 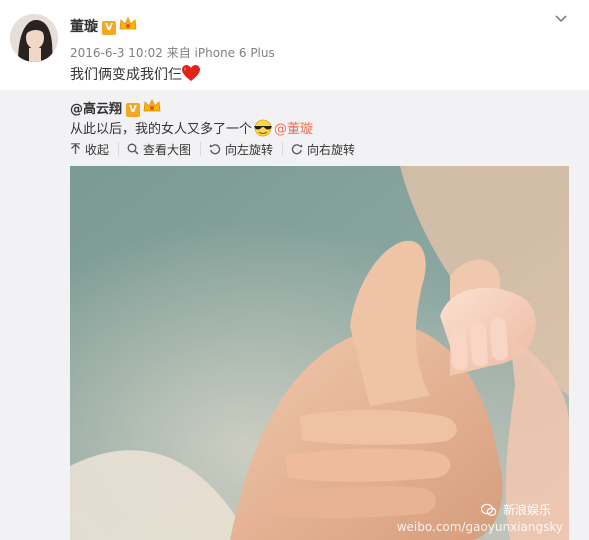 I want to click on rotate-right-button: 向右旋转, so click(x=327, y=149).